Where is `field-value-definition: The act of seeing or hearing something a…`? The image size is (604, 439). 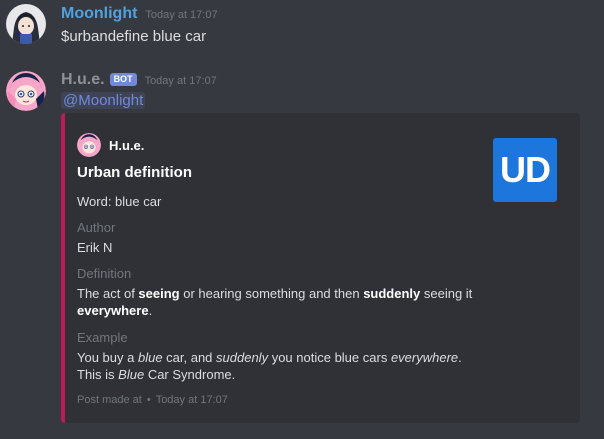 field-value-definition: The act of seeing or hearing something a… is located at coordinates (274, 302).